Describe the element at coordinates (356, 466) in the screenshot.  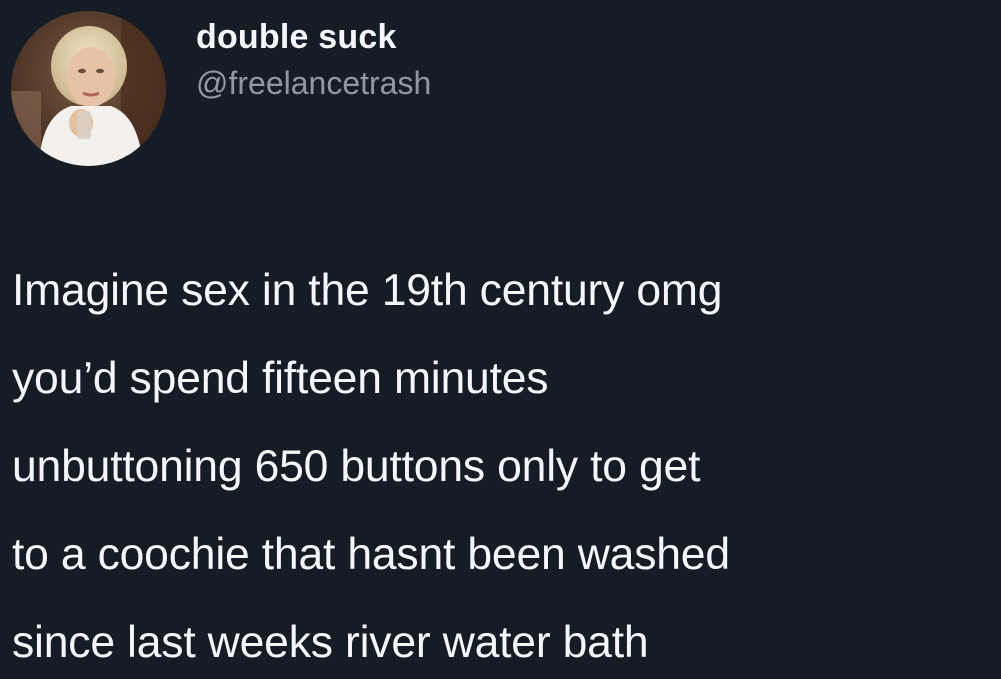
I see `tweet-text-line: unbuttoning 650 buttons only to get` at that location.